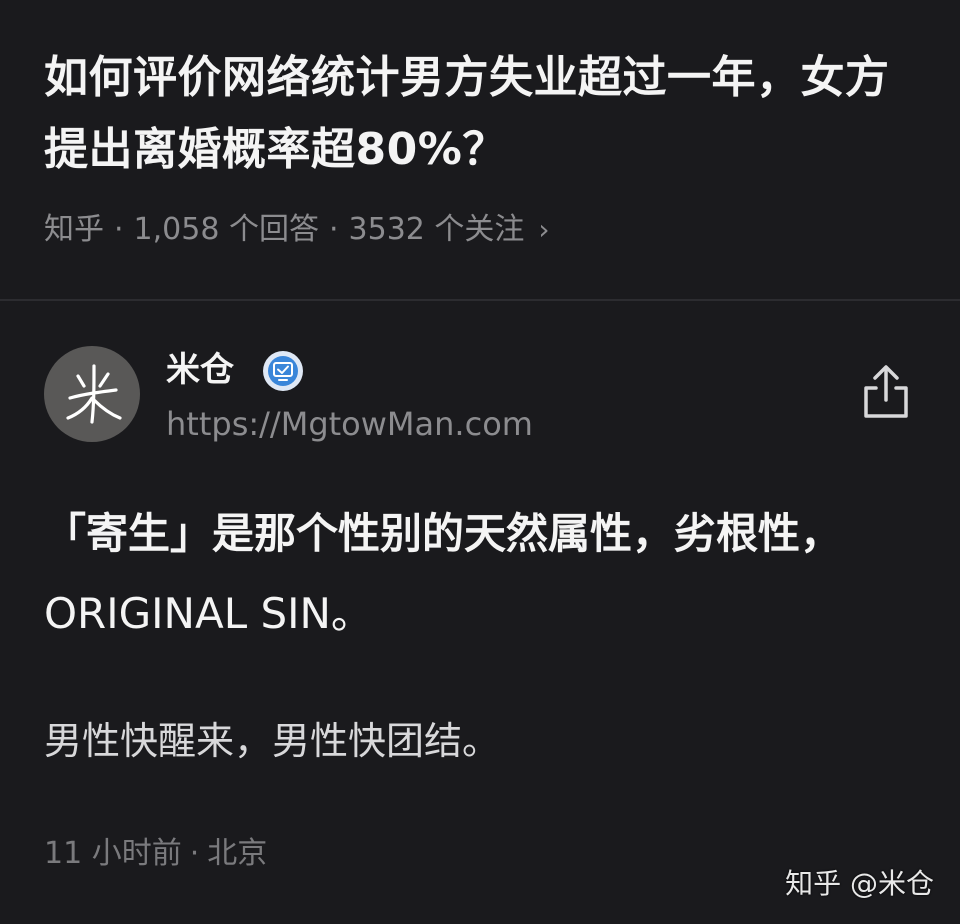  Describe the element at coordinates (886, 392) in the screenshot. I see `share-icon` at that location.